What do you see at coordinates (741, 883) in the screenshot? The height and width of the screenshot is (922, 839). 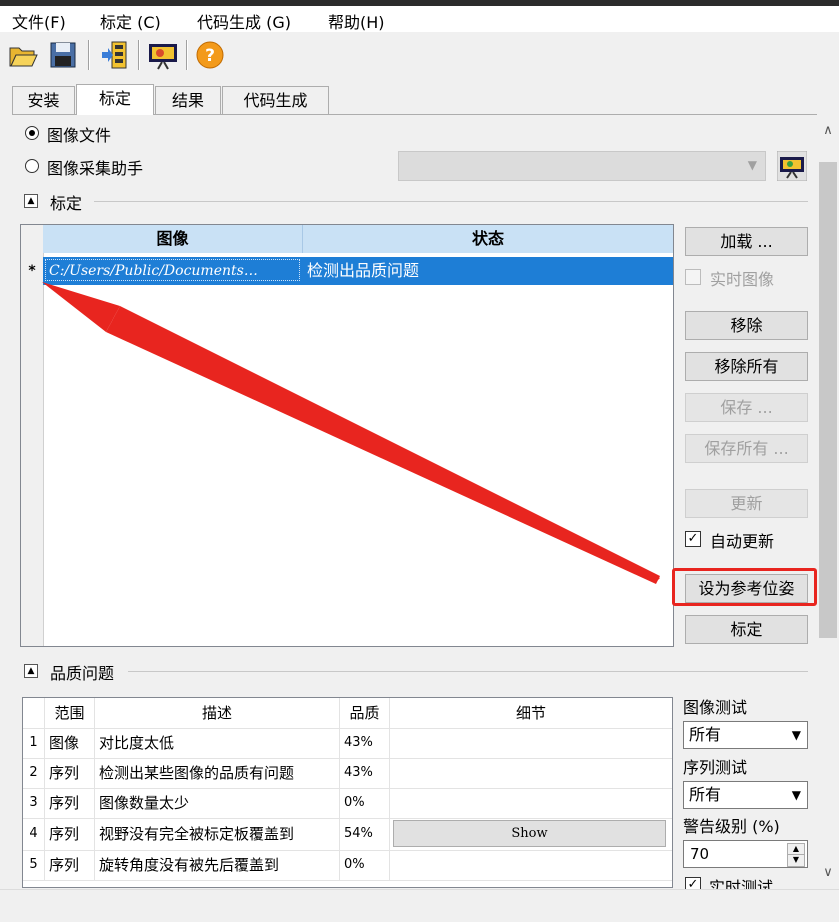 I see `live-test-label: 实时测试` at bounding box center [741, 883].